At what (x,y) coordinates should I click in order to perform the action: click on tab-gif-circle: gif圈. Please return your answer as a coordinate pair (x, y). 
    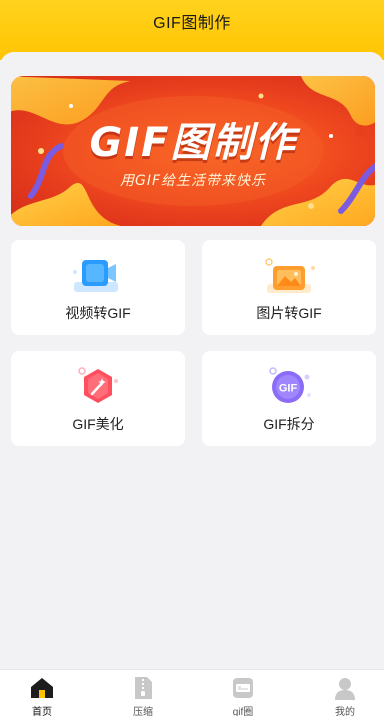
    Looking at the image, I should click on (243, 693).